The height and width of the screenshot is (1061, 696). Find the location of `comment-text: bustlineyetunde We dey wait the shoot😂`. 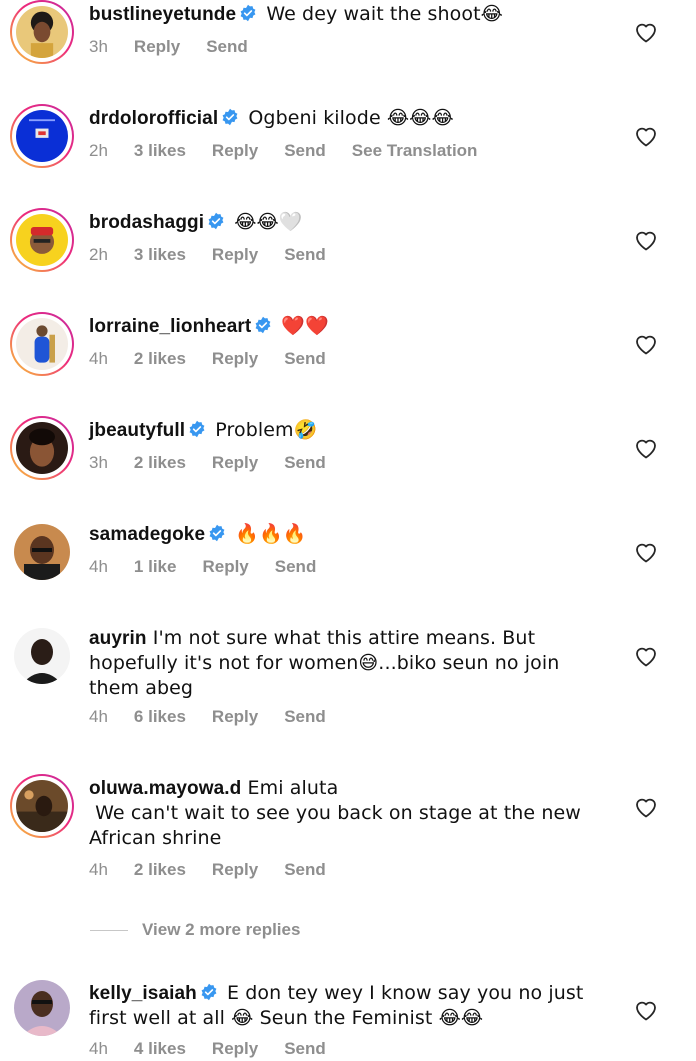

comment-text: bustlineyetunde We dey wait the shoot😂 is located at coordinates (339, 14).